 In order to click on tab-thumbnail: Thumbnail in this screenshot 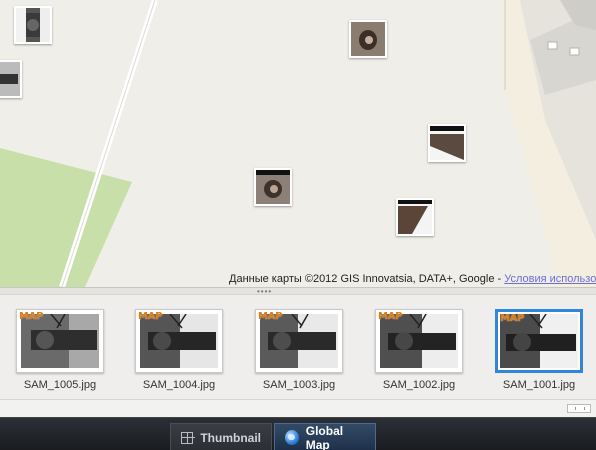, I will do `click(221, 436)`.